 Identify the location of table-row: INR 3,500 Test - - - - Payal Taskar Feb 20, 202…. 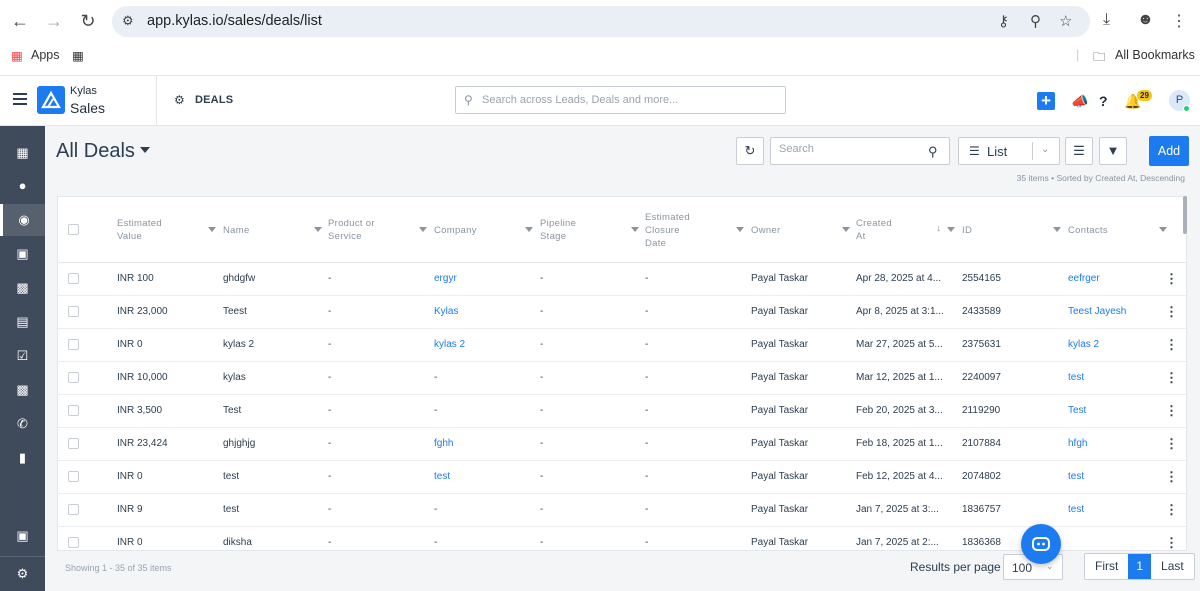
(622, 411).